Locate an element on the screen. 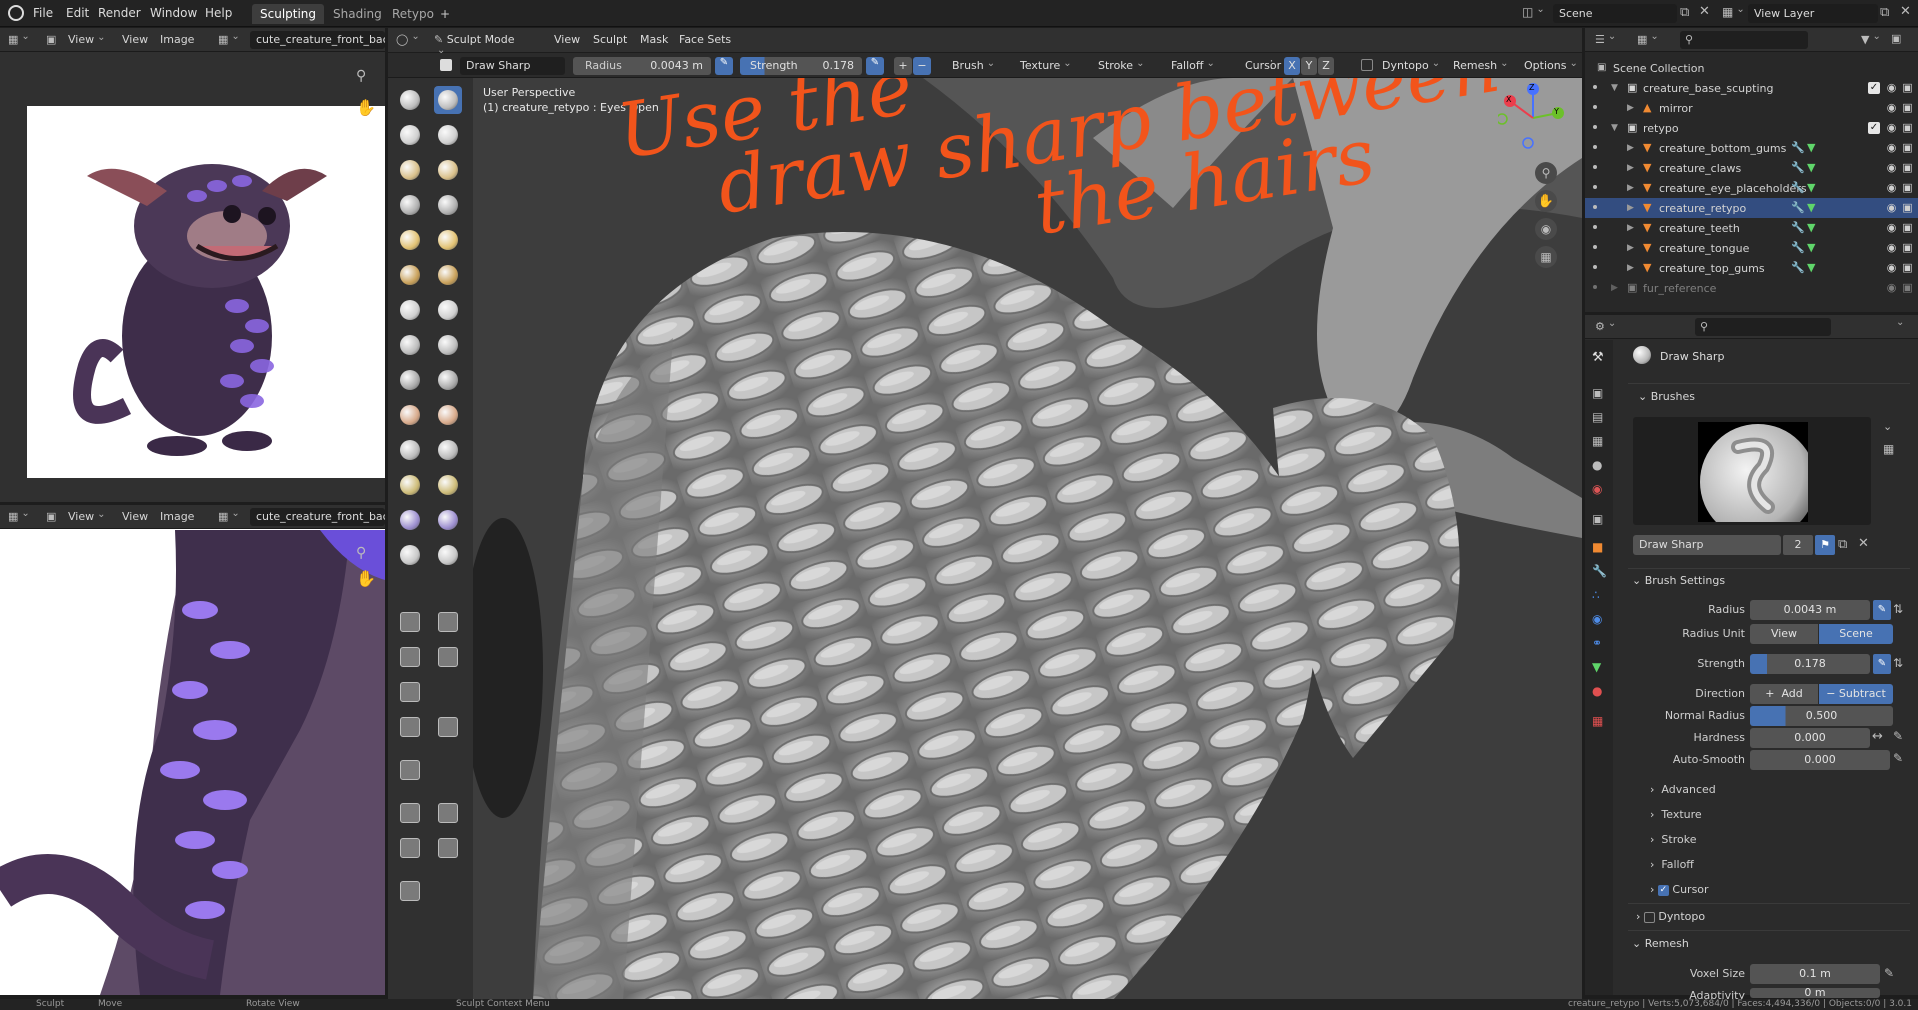 The width and height of the screenshot is (1918, 1010). radius-field: 0.0043 m is located at coordinates (1810, 610).